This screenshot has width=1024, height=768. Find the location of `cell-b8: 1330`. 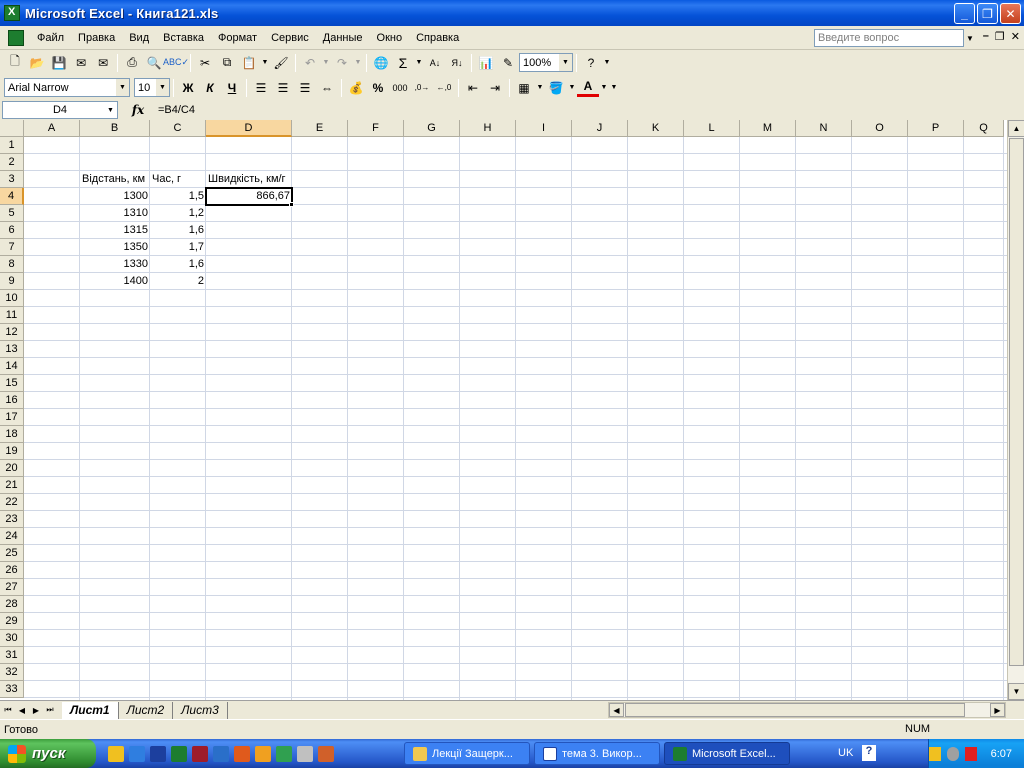

cell-b8: 1330 is located at coordinates (115, 264).